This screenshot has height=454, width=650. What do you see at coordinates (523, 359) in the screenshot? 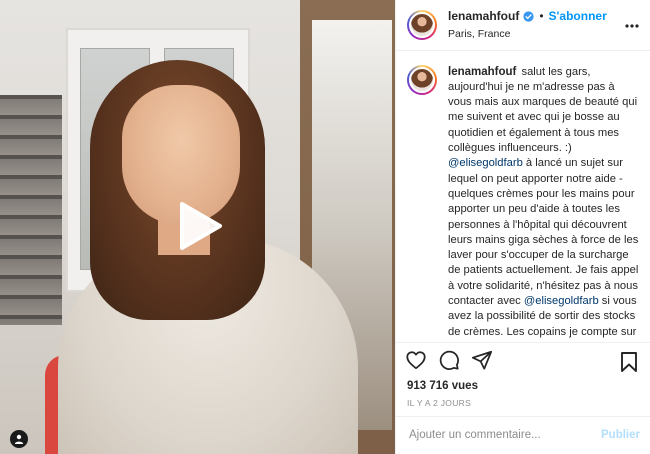
I see `action-bar` at bounding box center [523, 359].